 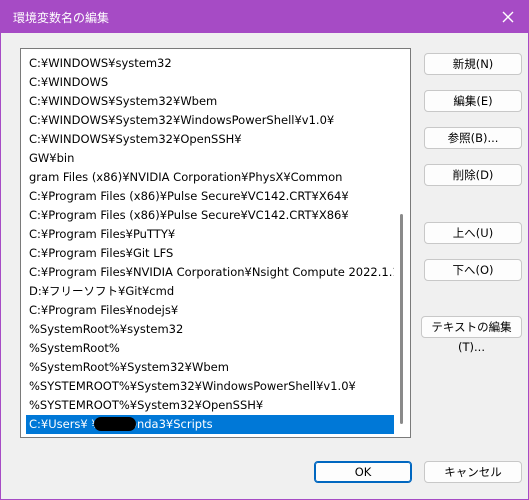 I want to click on path-list-item: GW¥bin, so click(x=211, y=158).